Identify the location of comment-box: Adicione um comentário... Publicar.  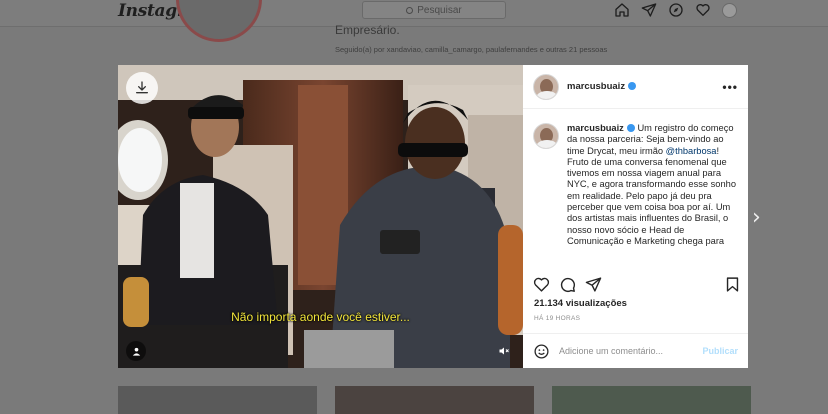
(635, 350).